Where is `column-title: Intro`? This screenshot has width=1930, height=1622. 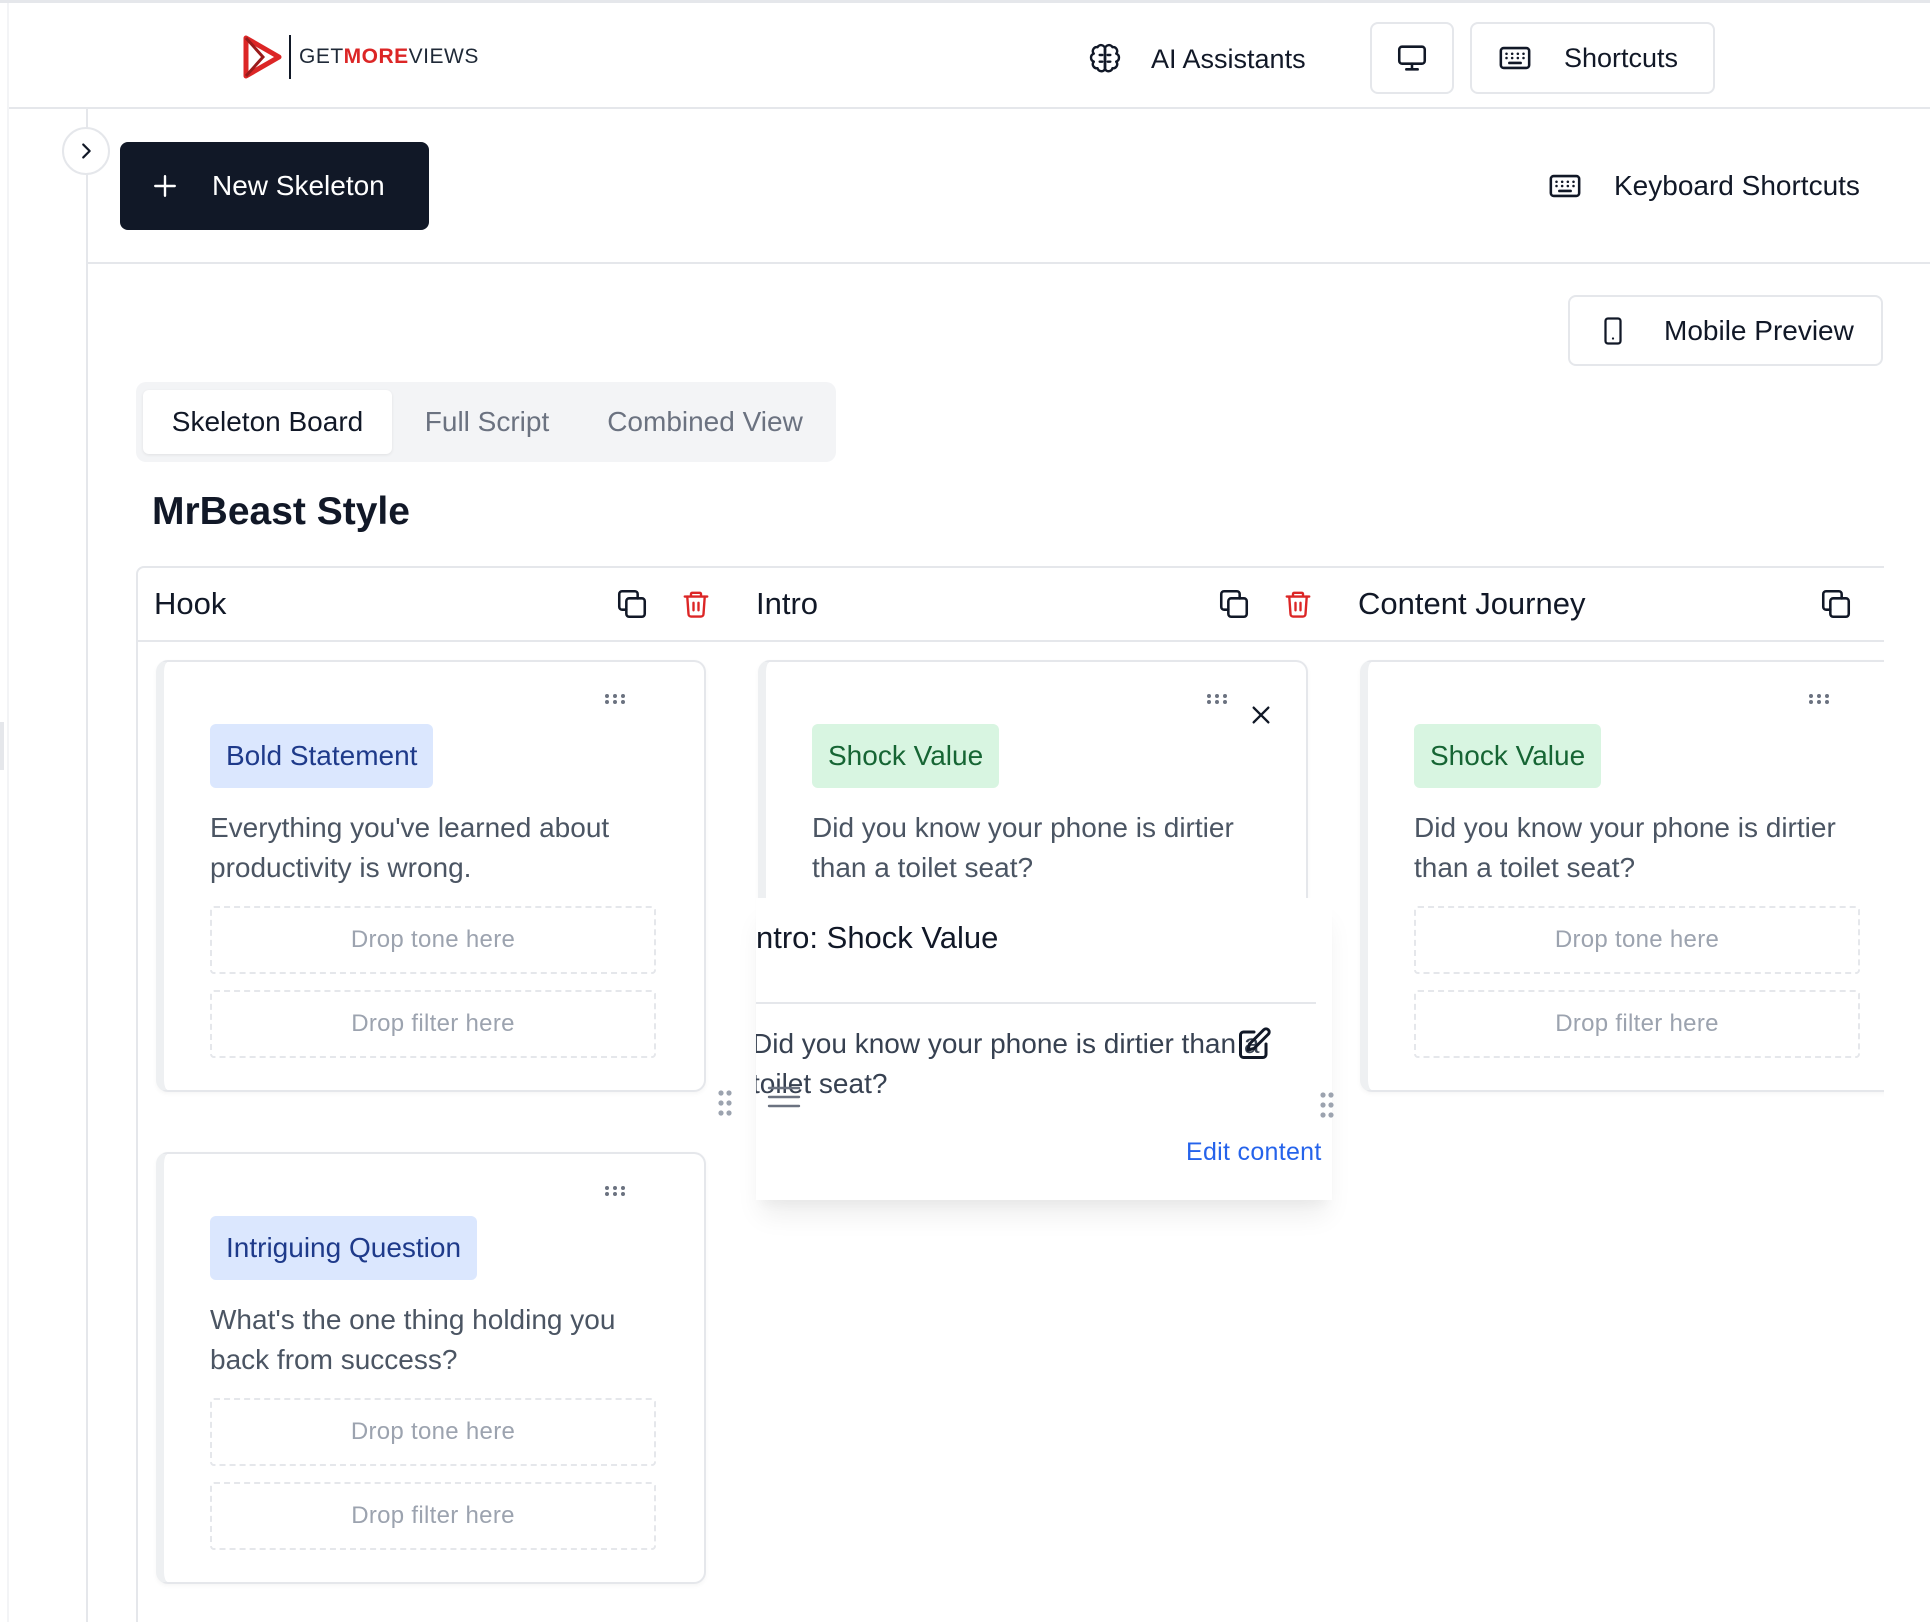 column-title: Intro is located at coordinates (787, 603).